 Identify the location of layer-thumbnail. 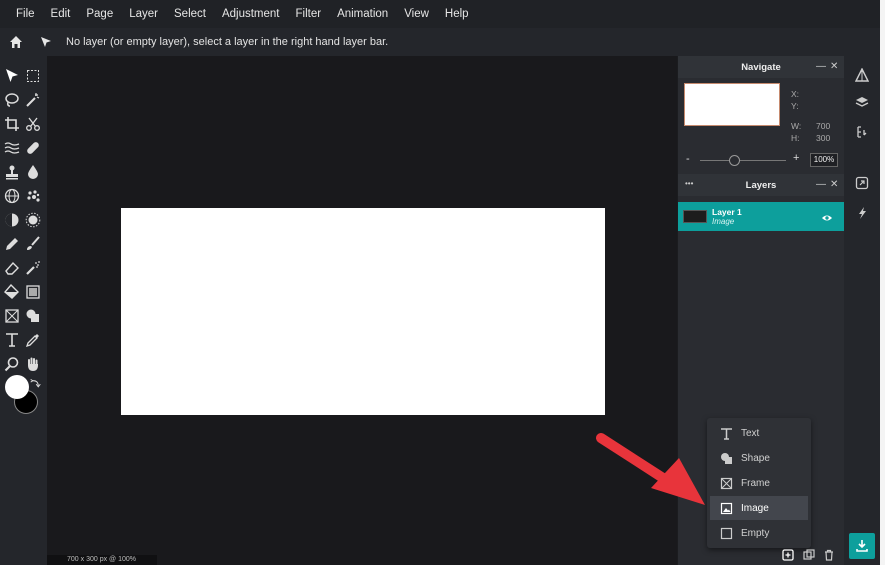
(695, 216).